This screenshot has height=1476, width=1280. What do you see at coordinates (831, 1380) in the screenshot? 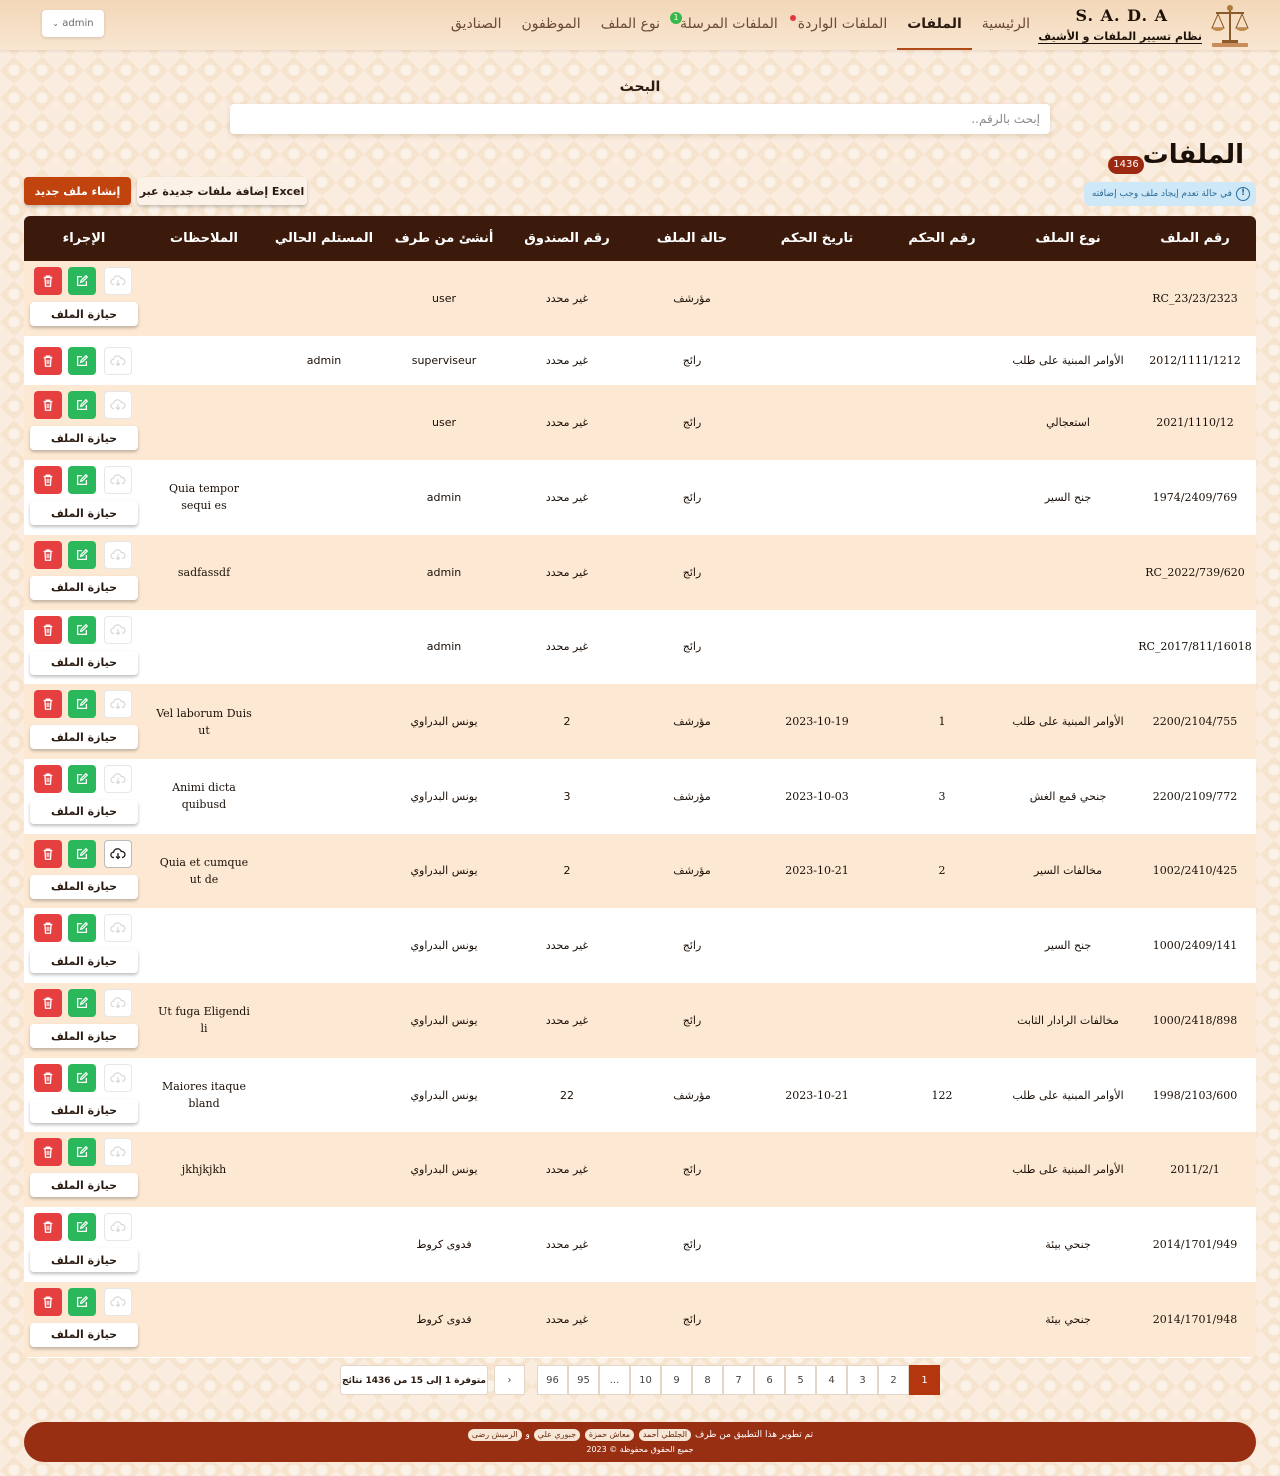
I see `pagination-page: 4` at bounding box center [831, 1380].